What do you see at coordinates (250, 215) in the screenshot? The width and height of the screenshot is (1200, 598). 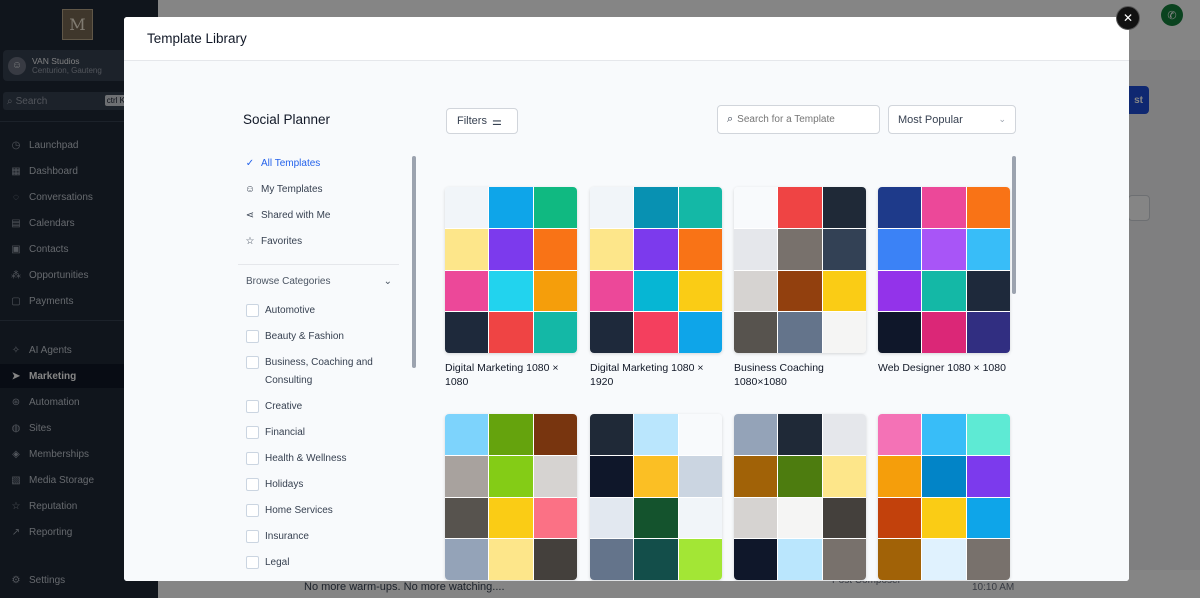 I see `share-icon: ⋖` at bounding box center [250, 215].